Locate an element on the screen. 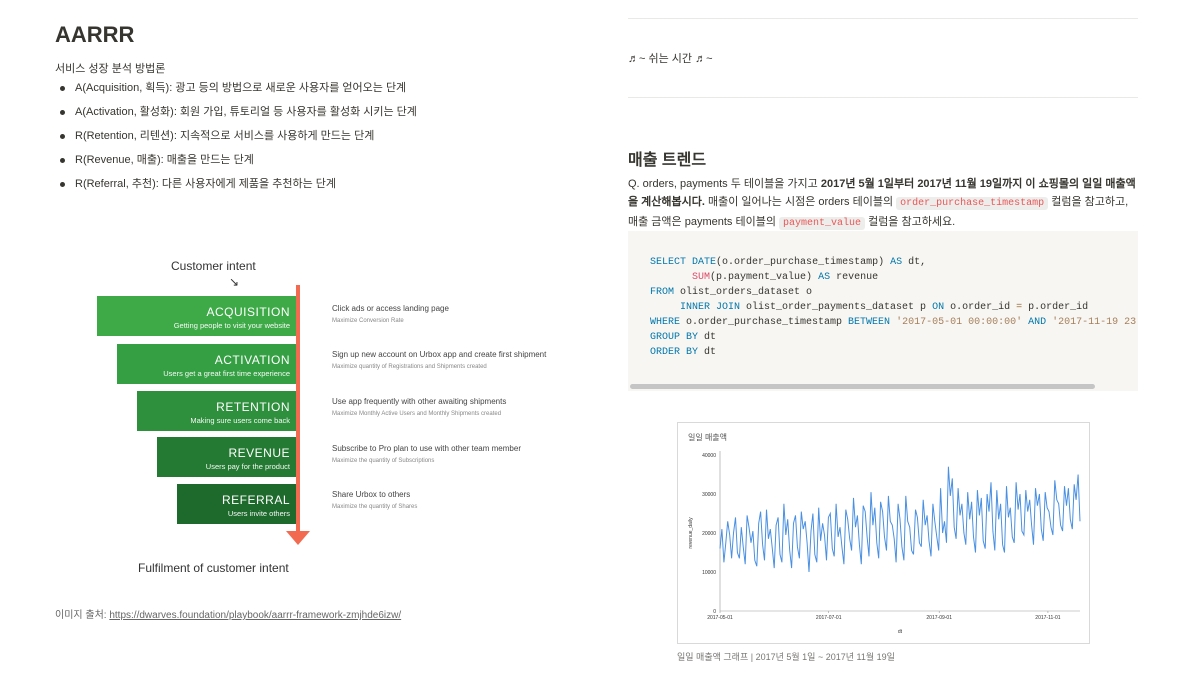 This screenshot has height=690, width=1200. code-token: AND is located at coordinates (1037, 322).